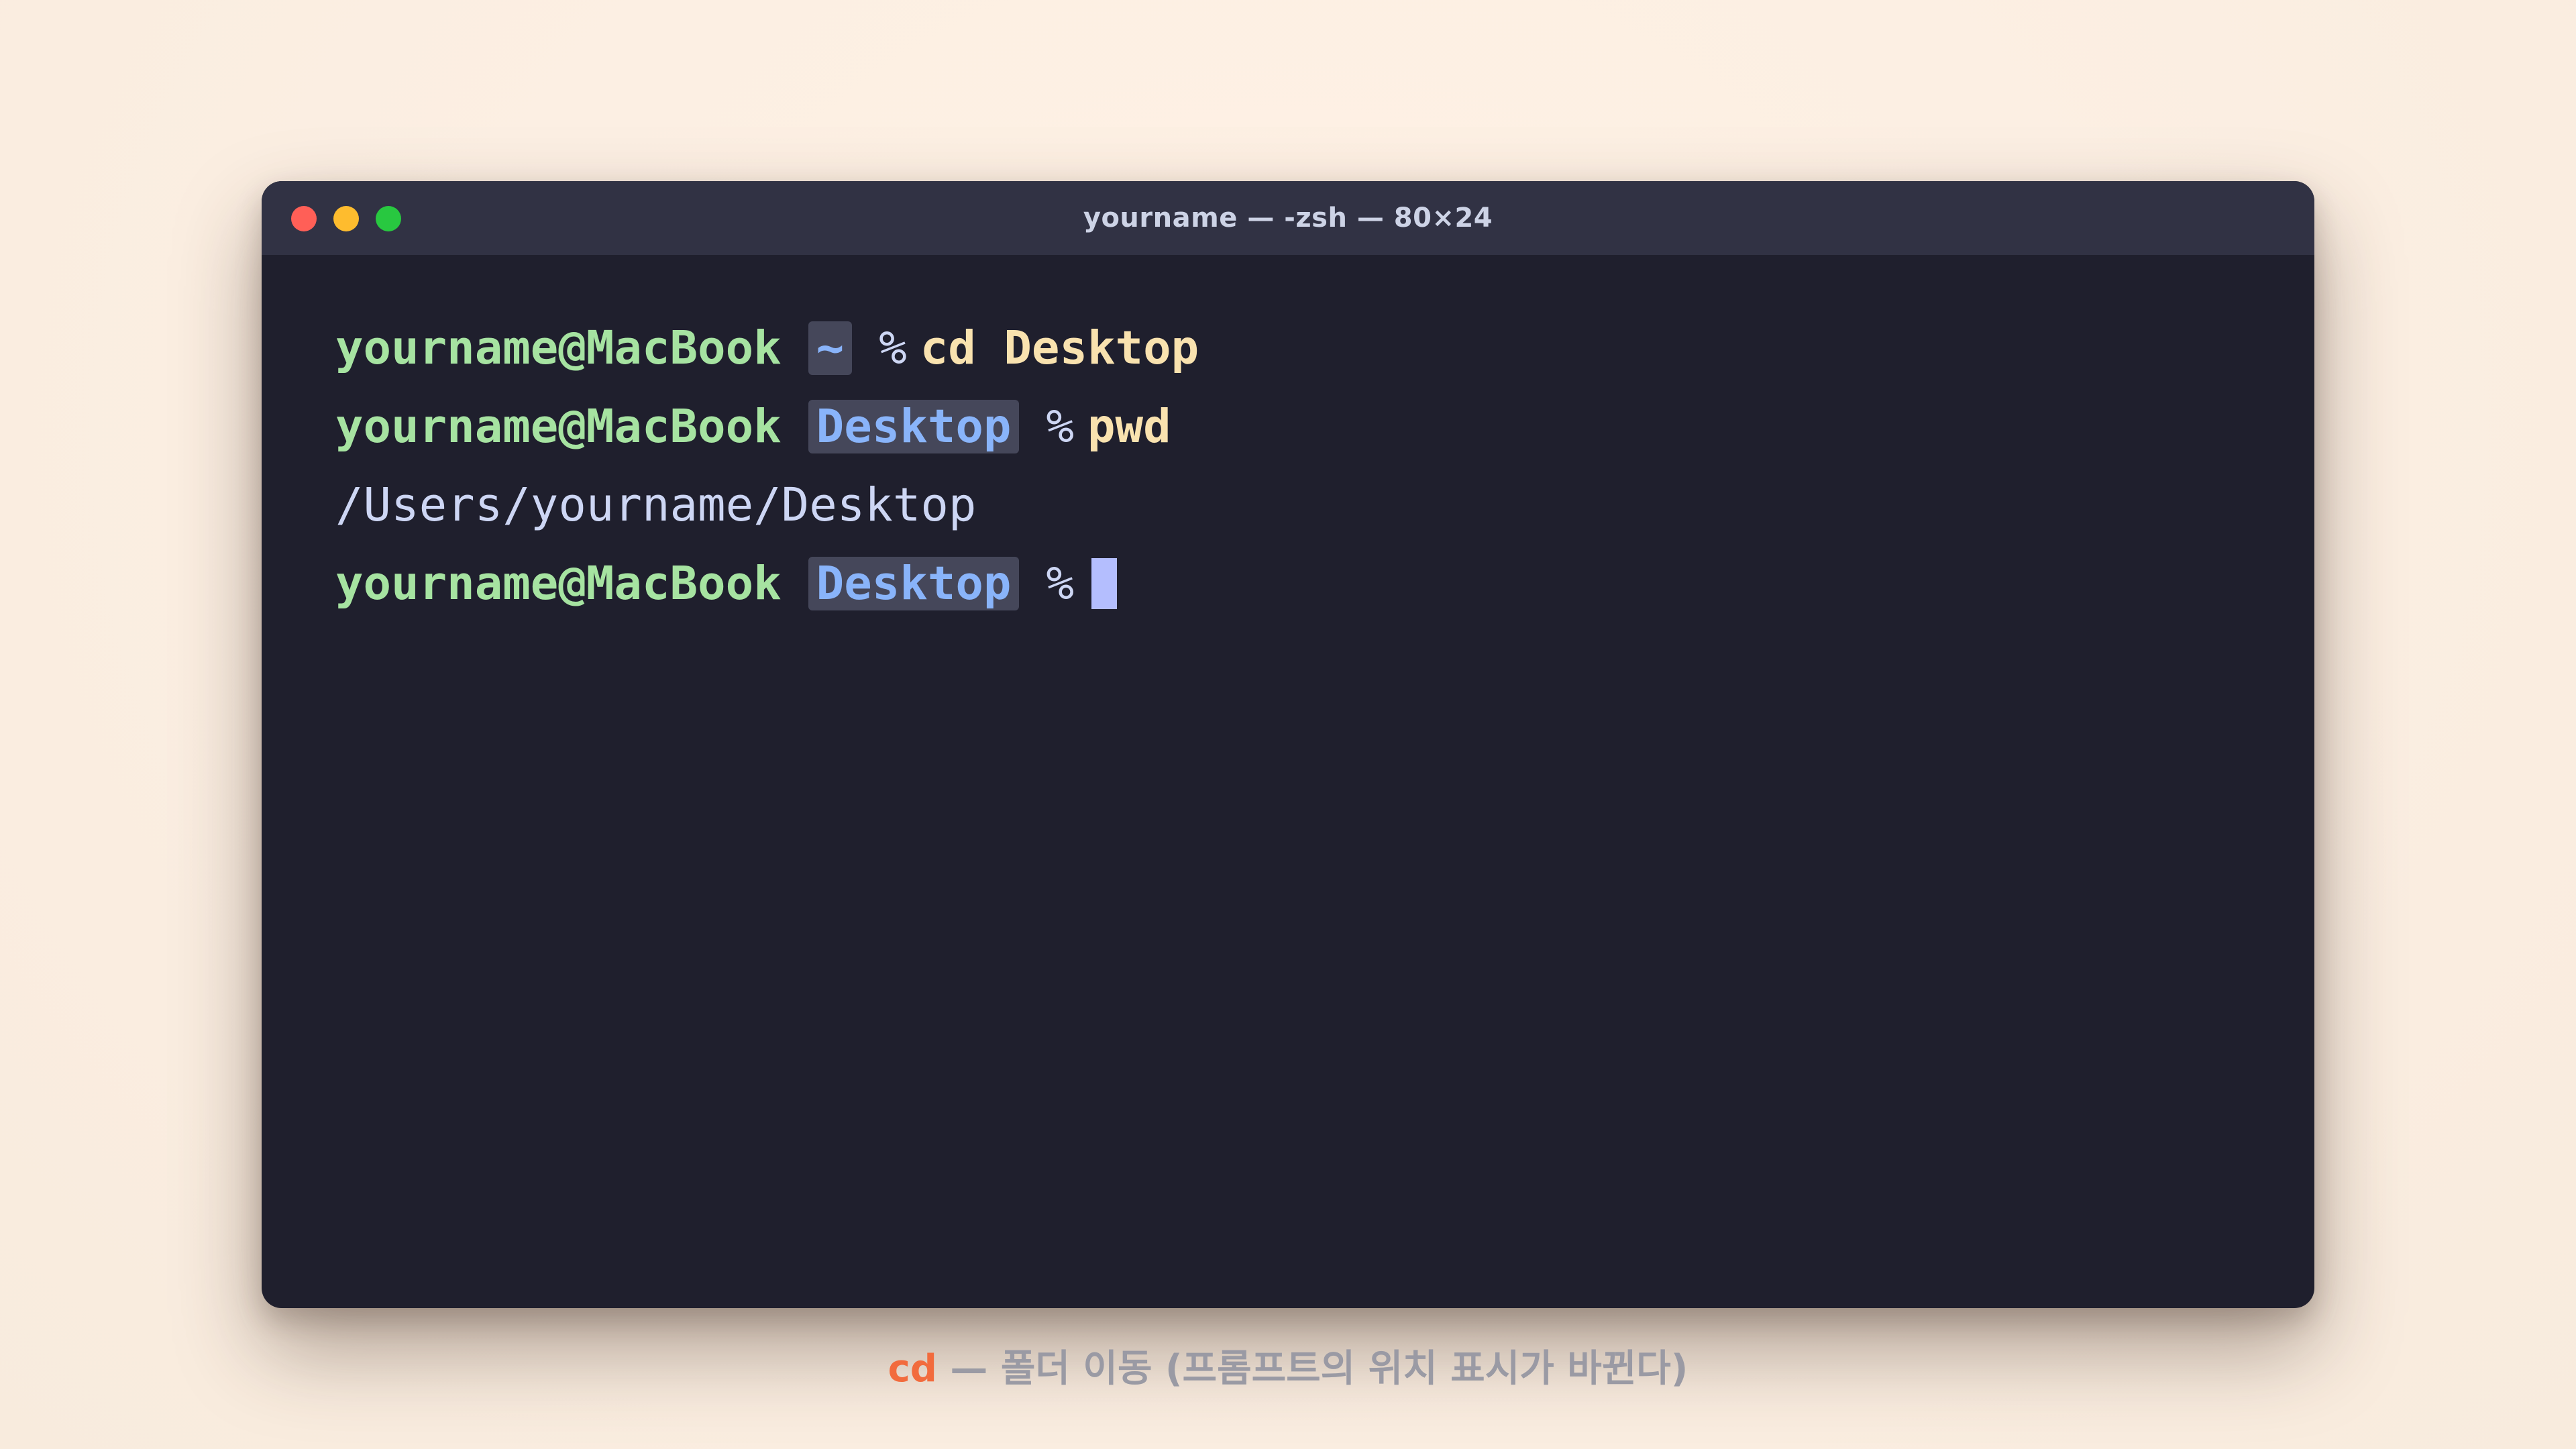  What do you see at coordinates (1059, 348) in the screenshot?
I see `typed-command: cd Desktop` at bounding box center [1059, 348].